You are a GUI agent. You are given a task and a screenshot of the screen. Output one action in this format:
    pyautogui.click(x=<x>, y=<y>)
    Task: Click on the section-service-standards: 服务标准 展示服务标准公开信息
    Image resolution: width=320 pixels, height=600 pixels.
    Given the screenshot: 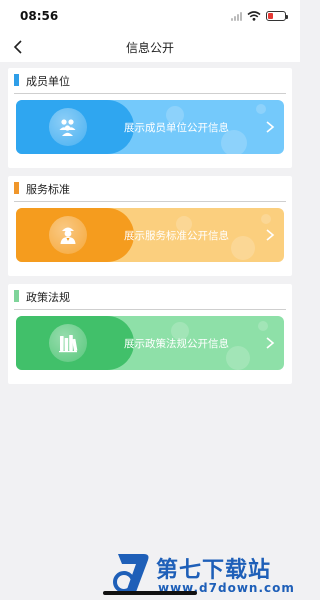 What is the action you would take?
    pyautogui.click(x=150, y=226)
    